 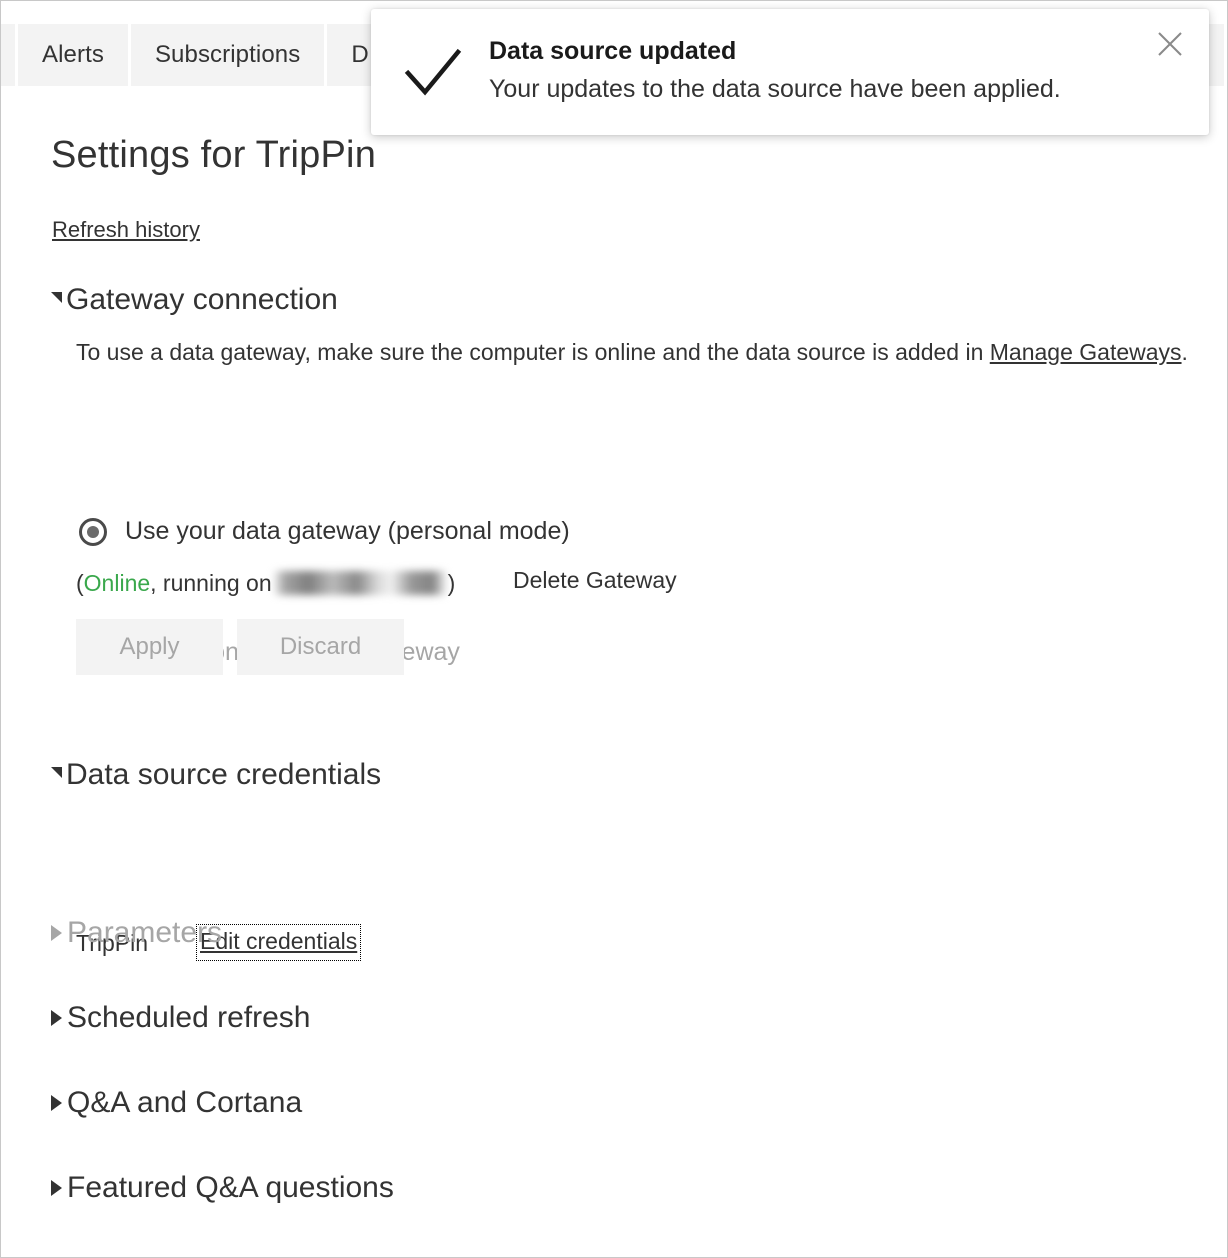 I want to click on section-header-scheduled-refresh: Scheduled refresh, so click(x=181, y=1018).